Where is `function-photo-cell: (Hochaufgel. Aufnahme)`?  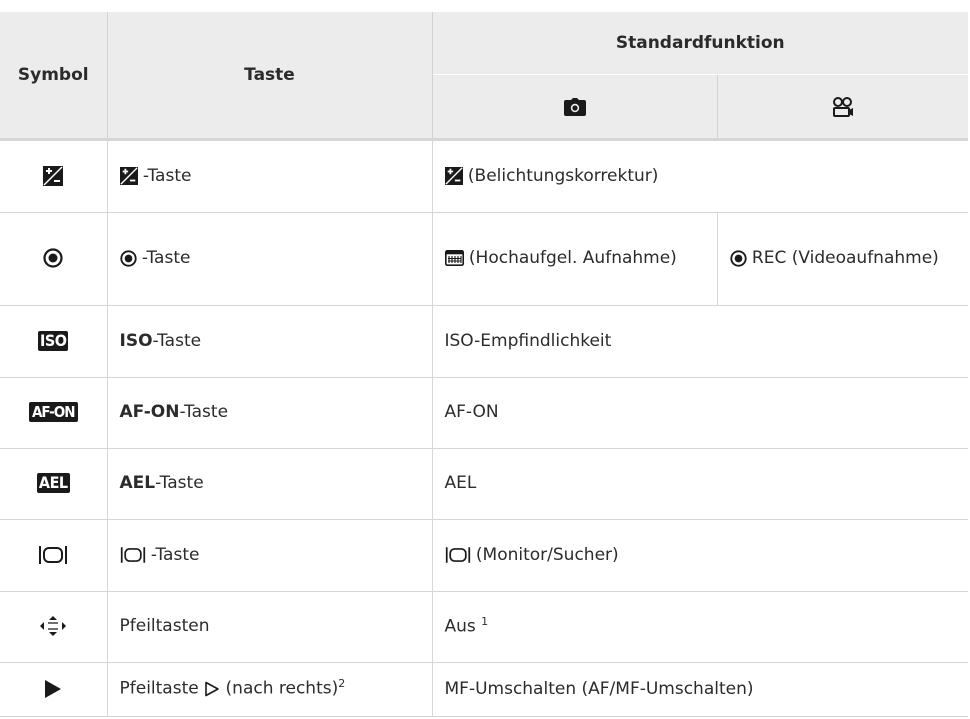
function-photo-cell: (Hochaufgel. Aufnahme) is located at coordinates (574, 259).